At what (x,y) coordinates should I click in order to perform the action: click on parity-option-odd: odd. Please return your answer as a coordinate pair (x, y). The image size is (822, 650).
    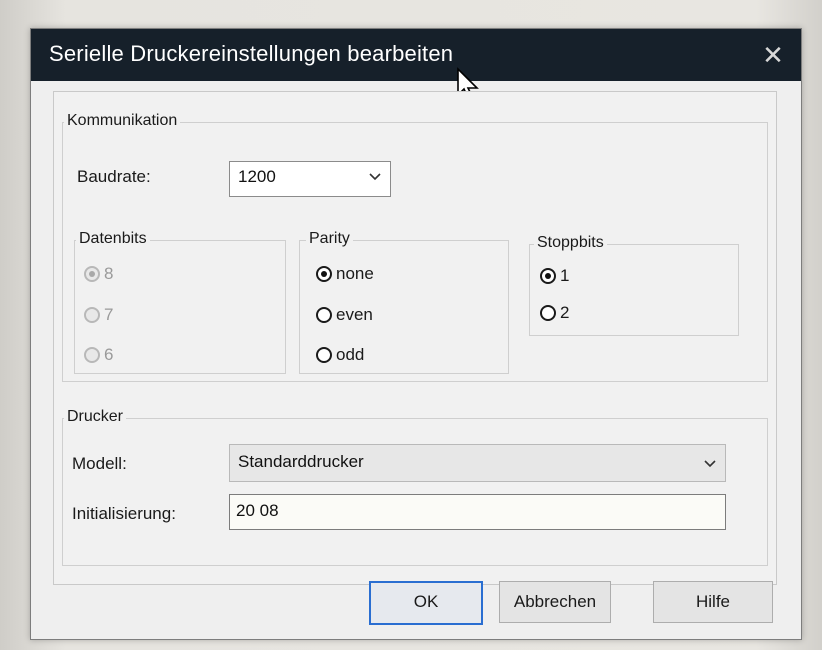
    Looking at the image, I should click on (340, 355).